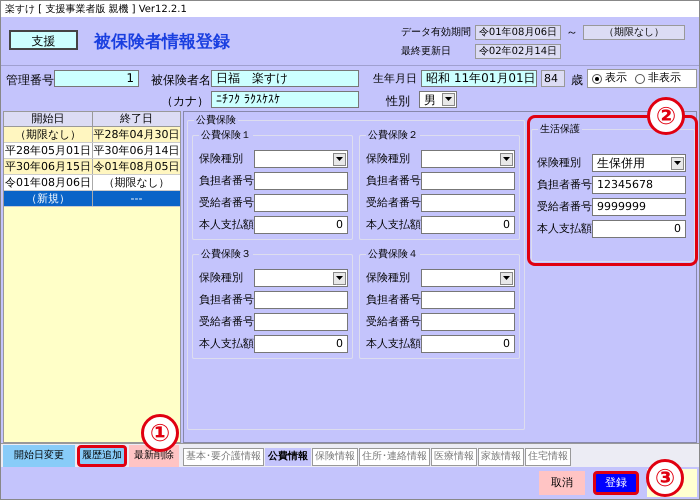 The width and height of the screenshot is (700, 500). What do you see at coordinates (454, 457) in the screenshot?
I see `tab: 医療情報` at bounding box center [454, 457].